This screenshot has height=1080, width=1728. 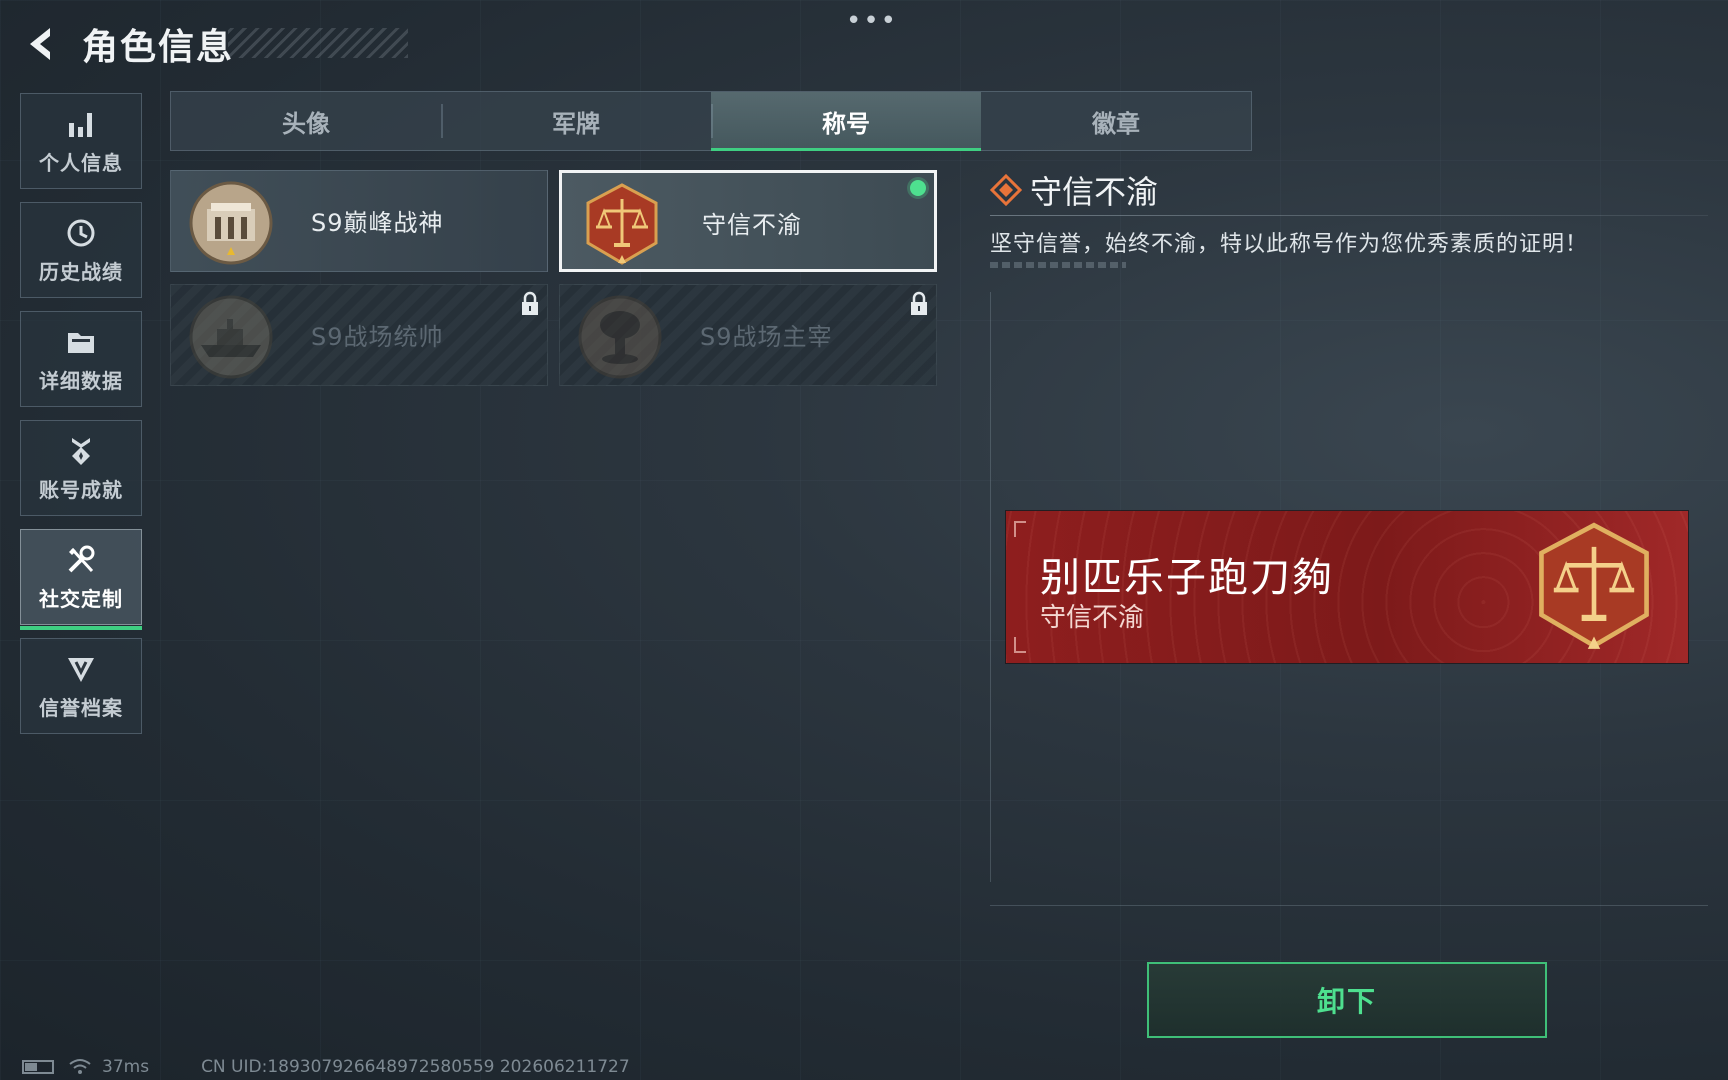 What do you see at coordinates (620, 337) in the screenshot?
I see `mushroom-cloud-emblem-icon` at bounding box center [620, 337].